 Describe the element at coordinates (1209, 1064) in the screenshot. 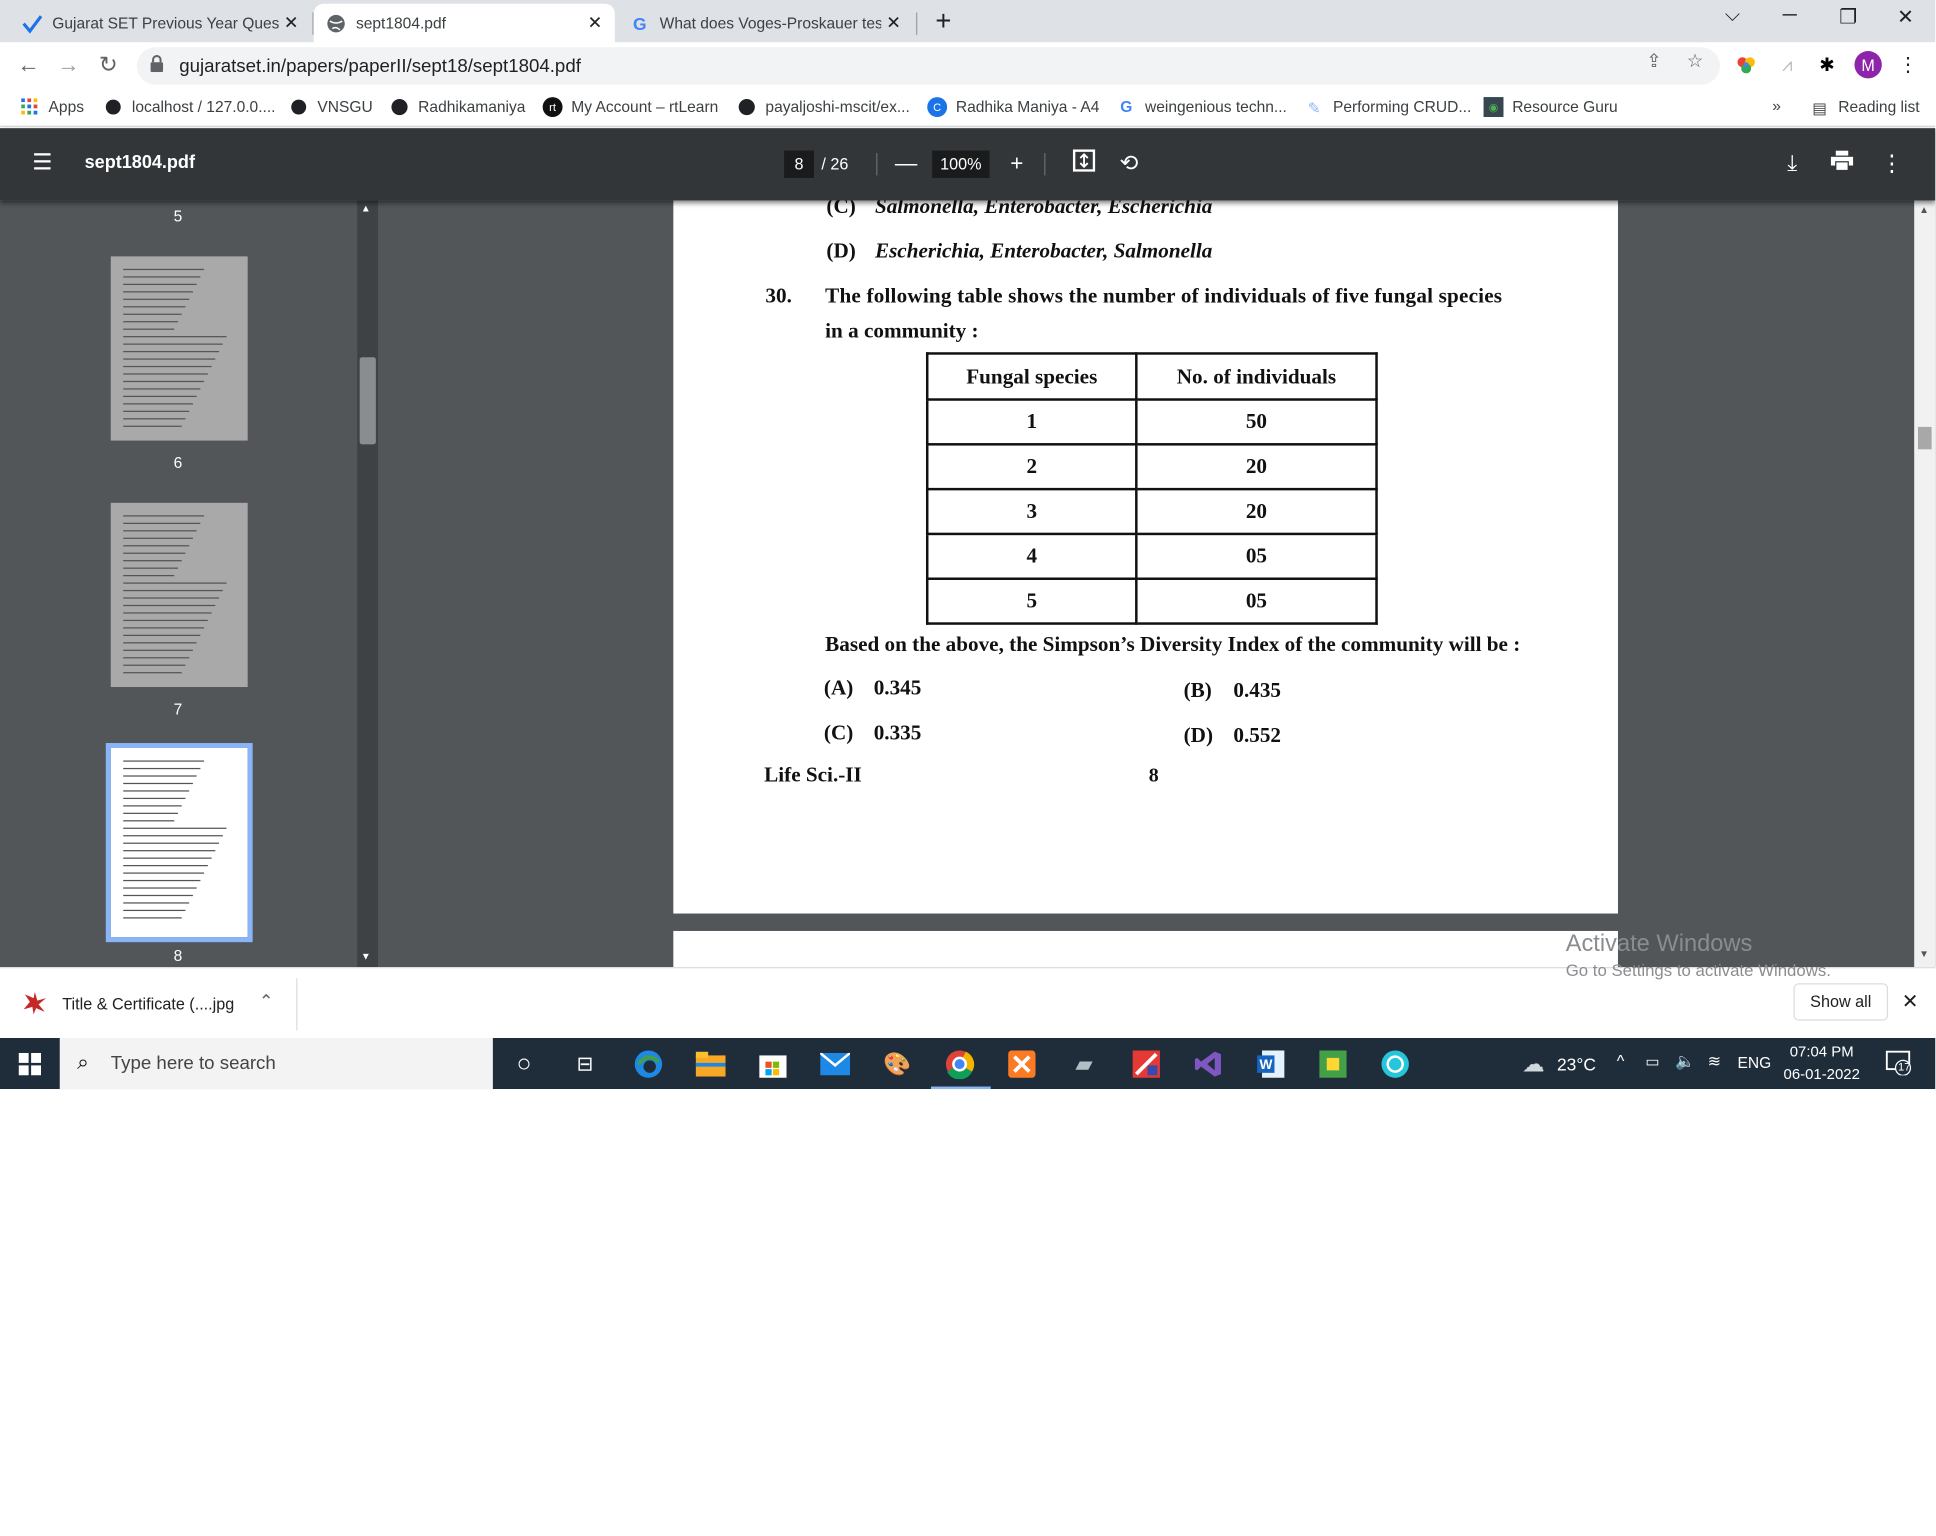

I see `visual-studio-icon` at that location.